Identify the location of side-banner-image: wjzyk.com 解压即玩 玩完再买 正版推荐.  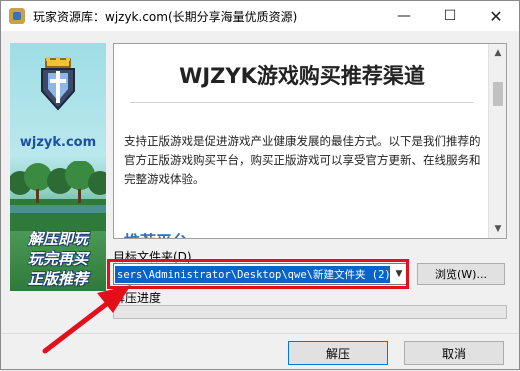
(58, 167).